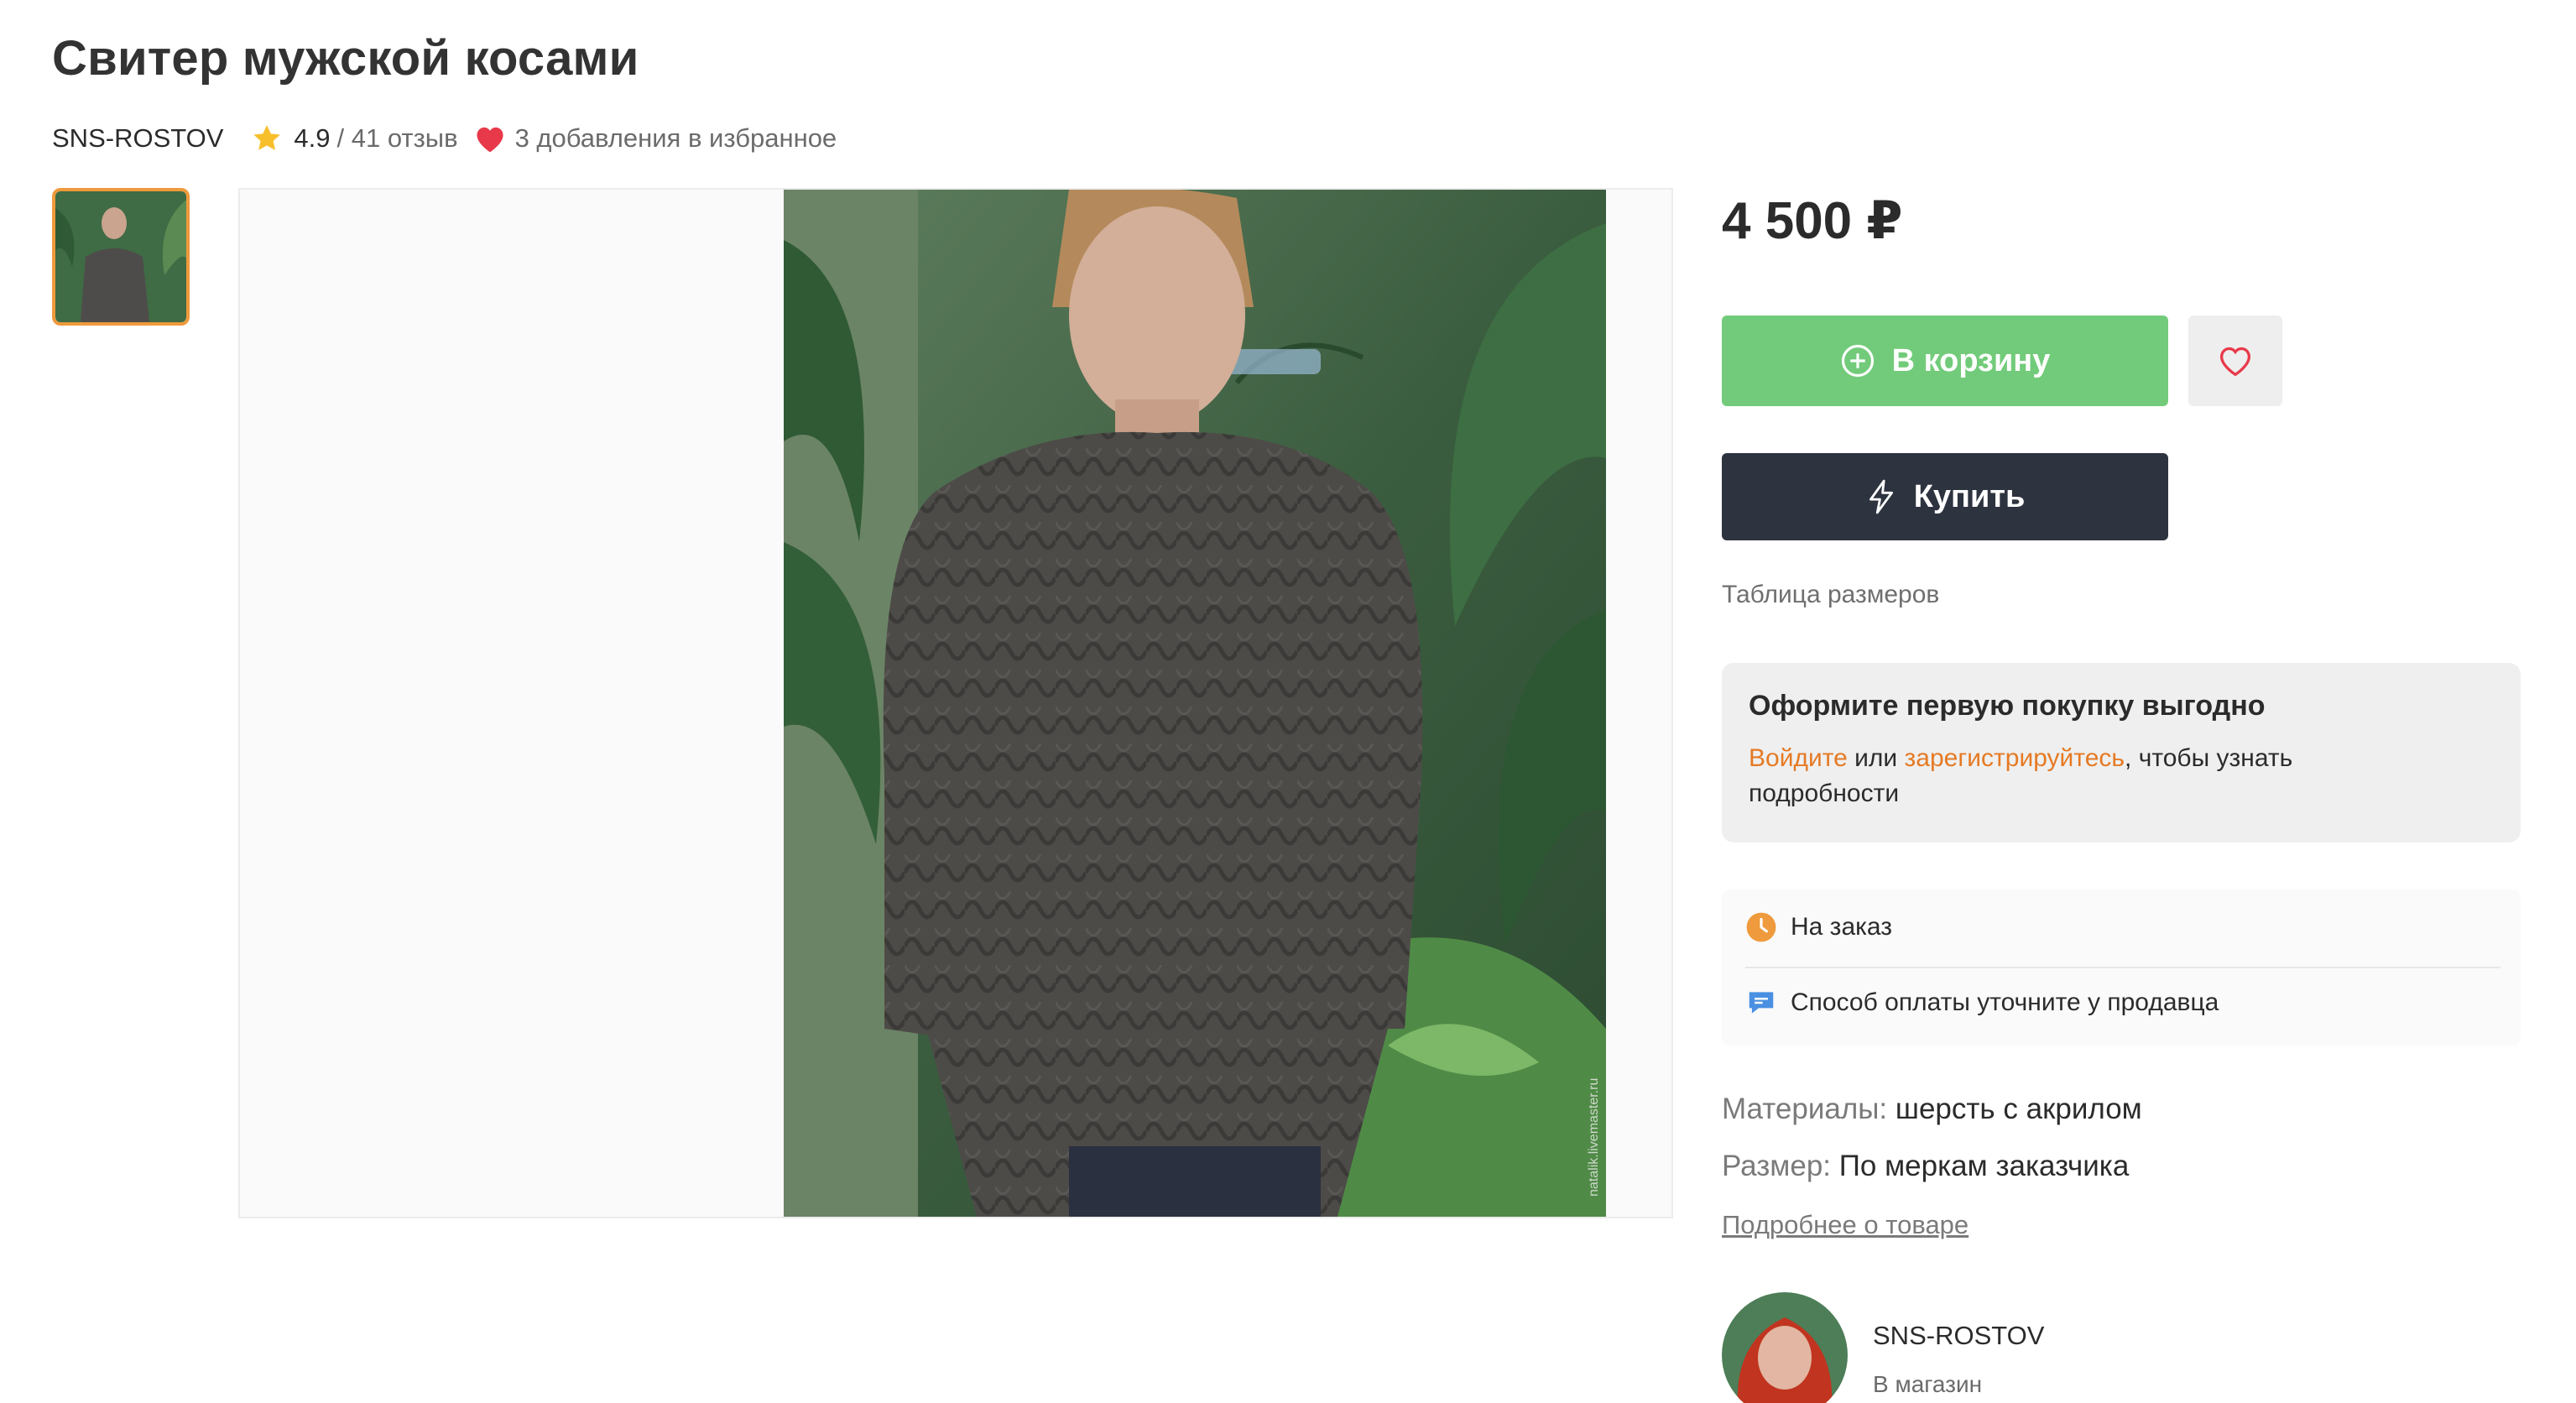 Image resolution: width=2576 pixels, height=1403 pixels. What do you see at coordinates (397, 138) in the screenshot?
I see `reviews-link: / 41 отзыв` at bounding box center [397, 138].